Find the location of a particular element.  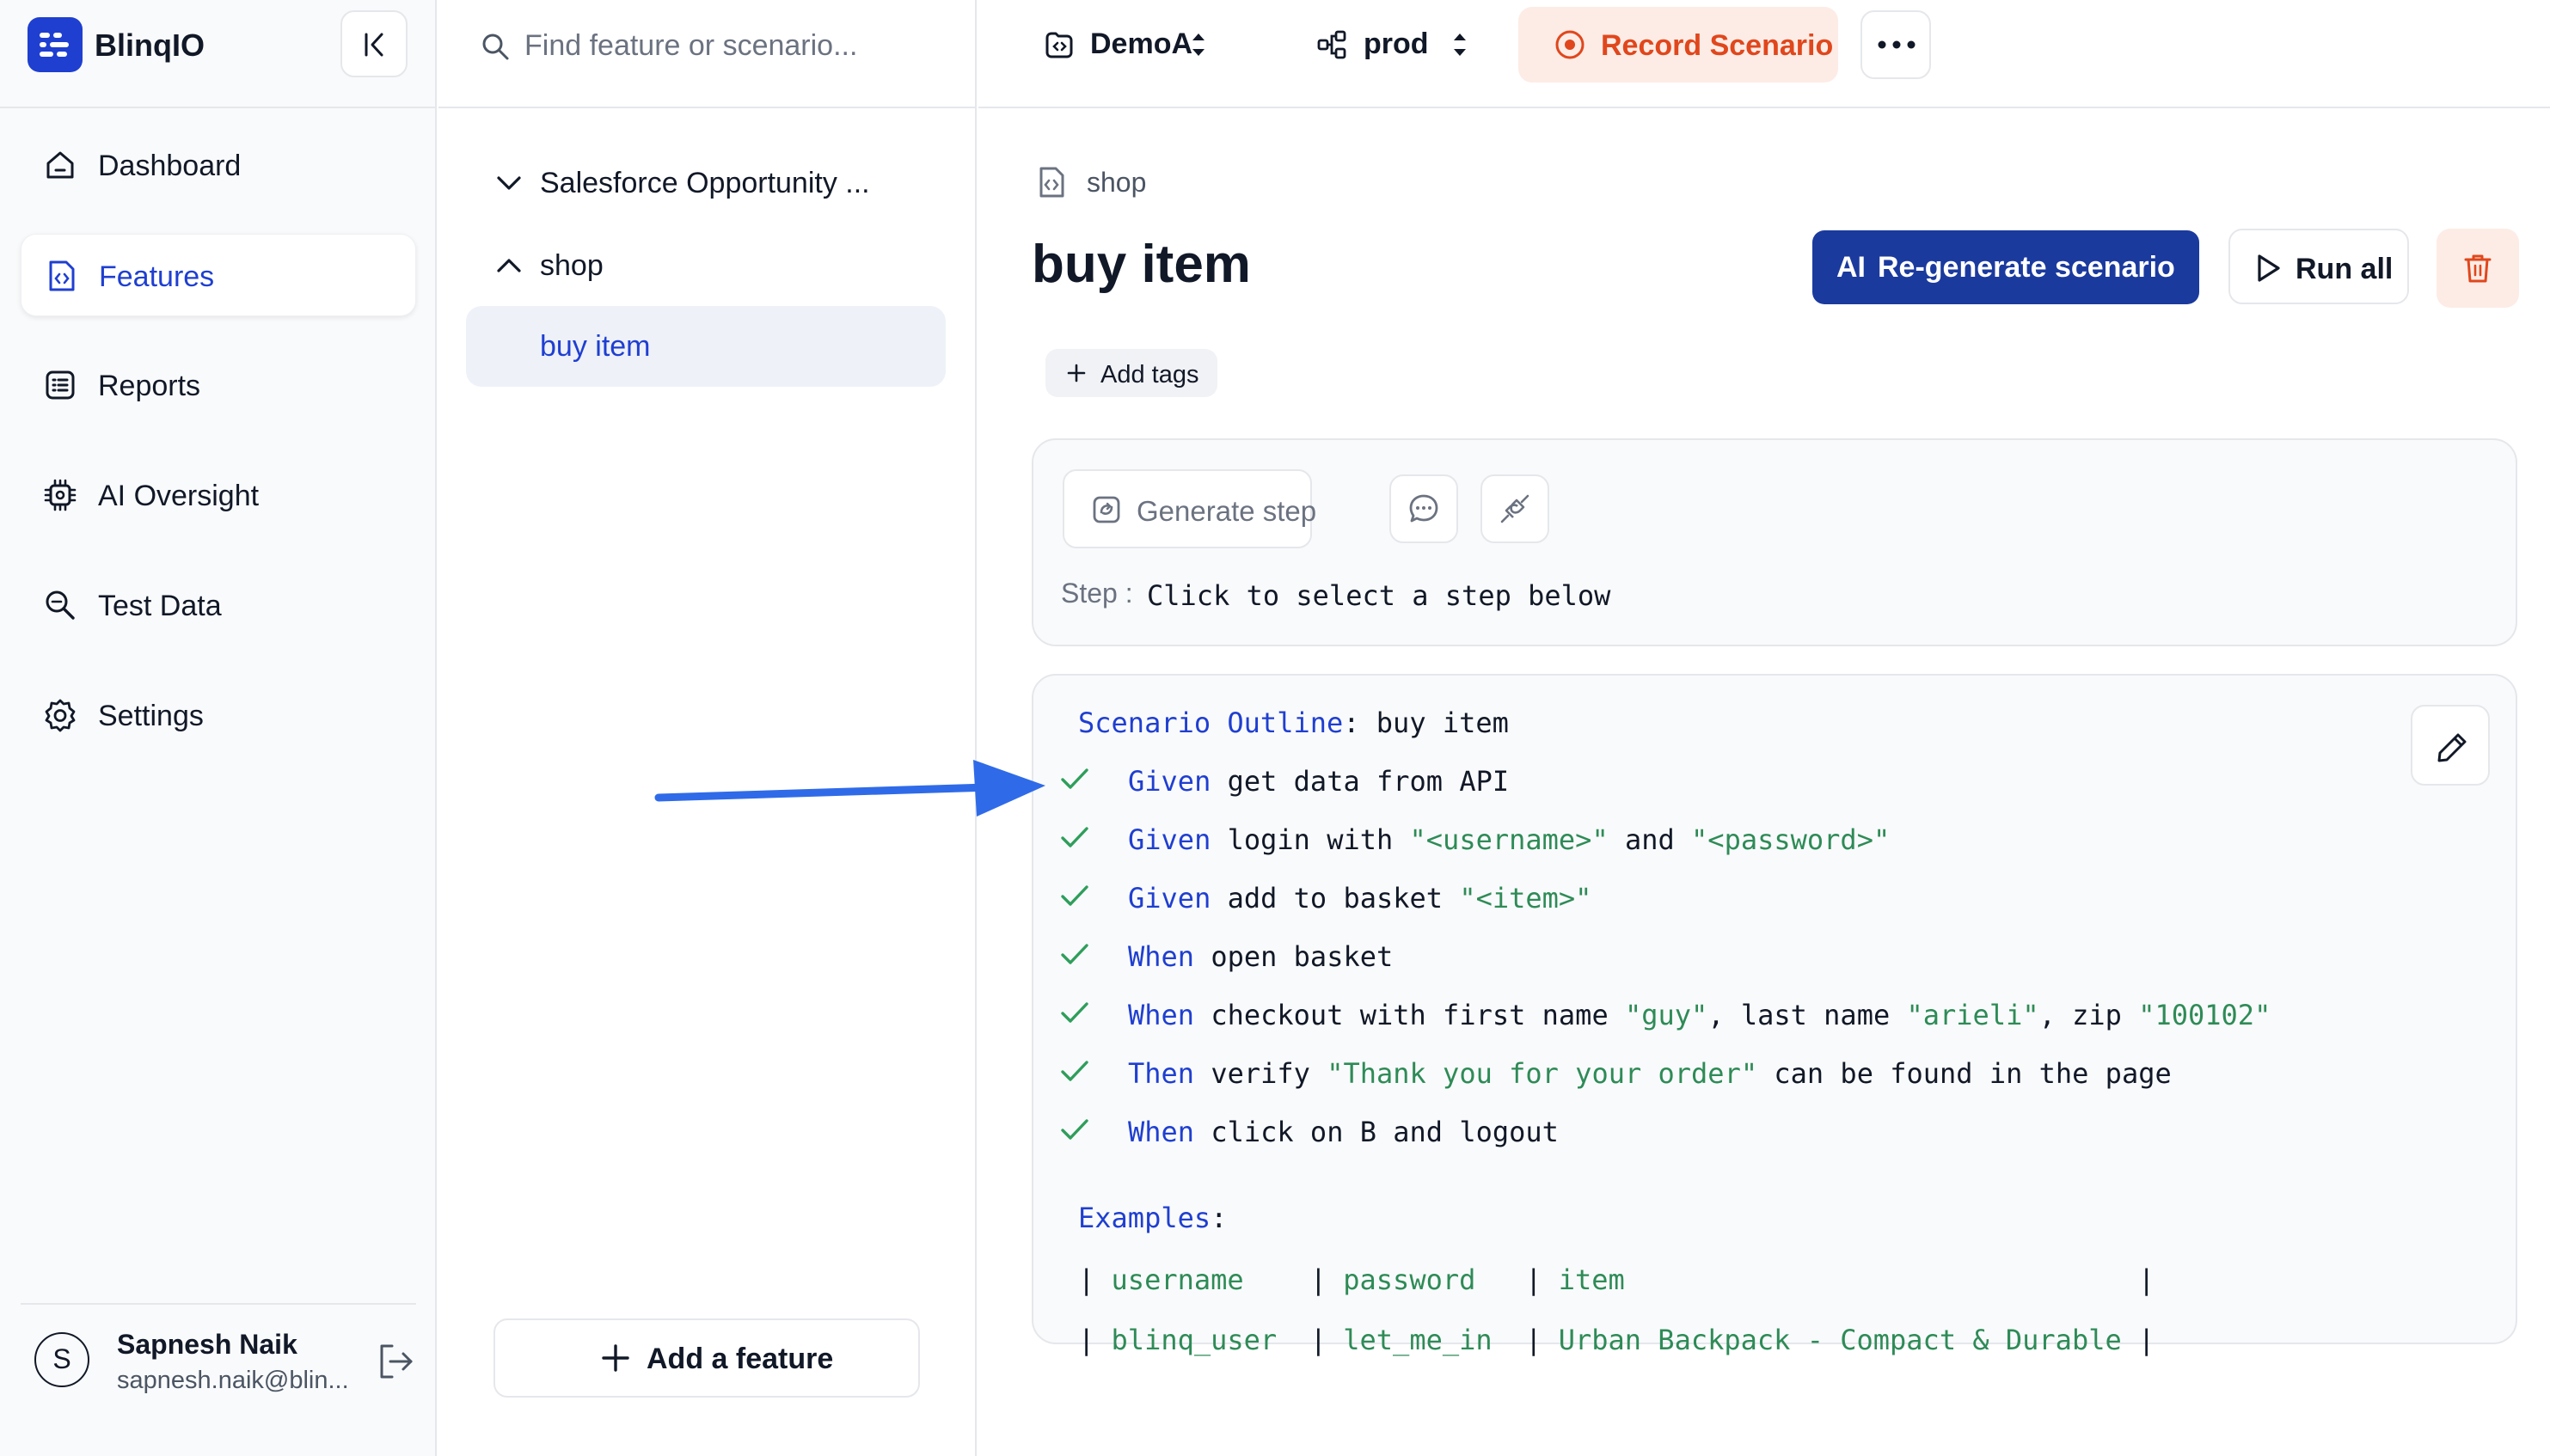

step-text: open basket is located at coordinates (1294, 957).